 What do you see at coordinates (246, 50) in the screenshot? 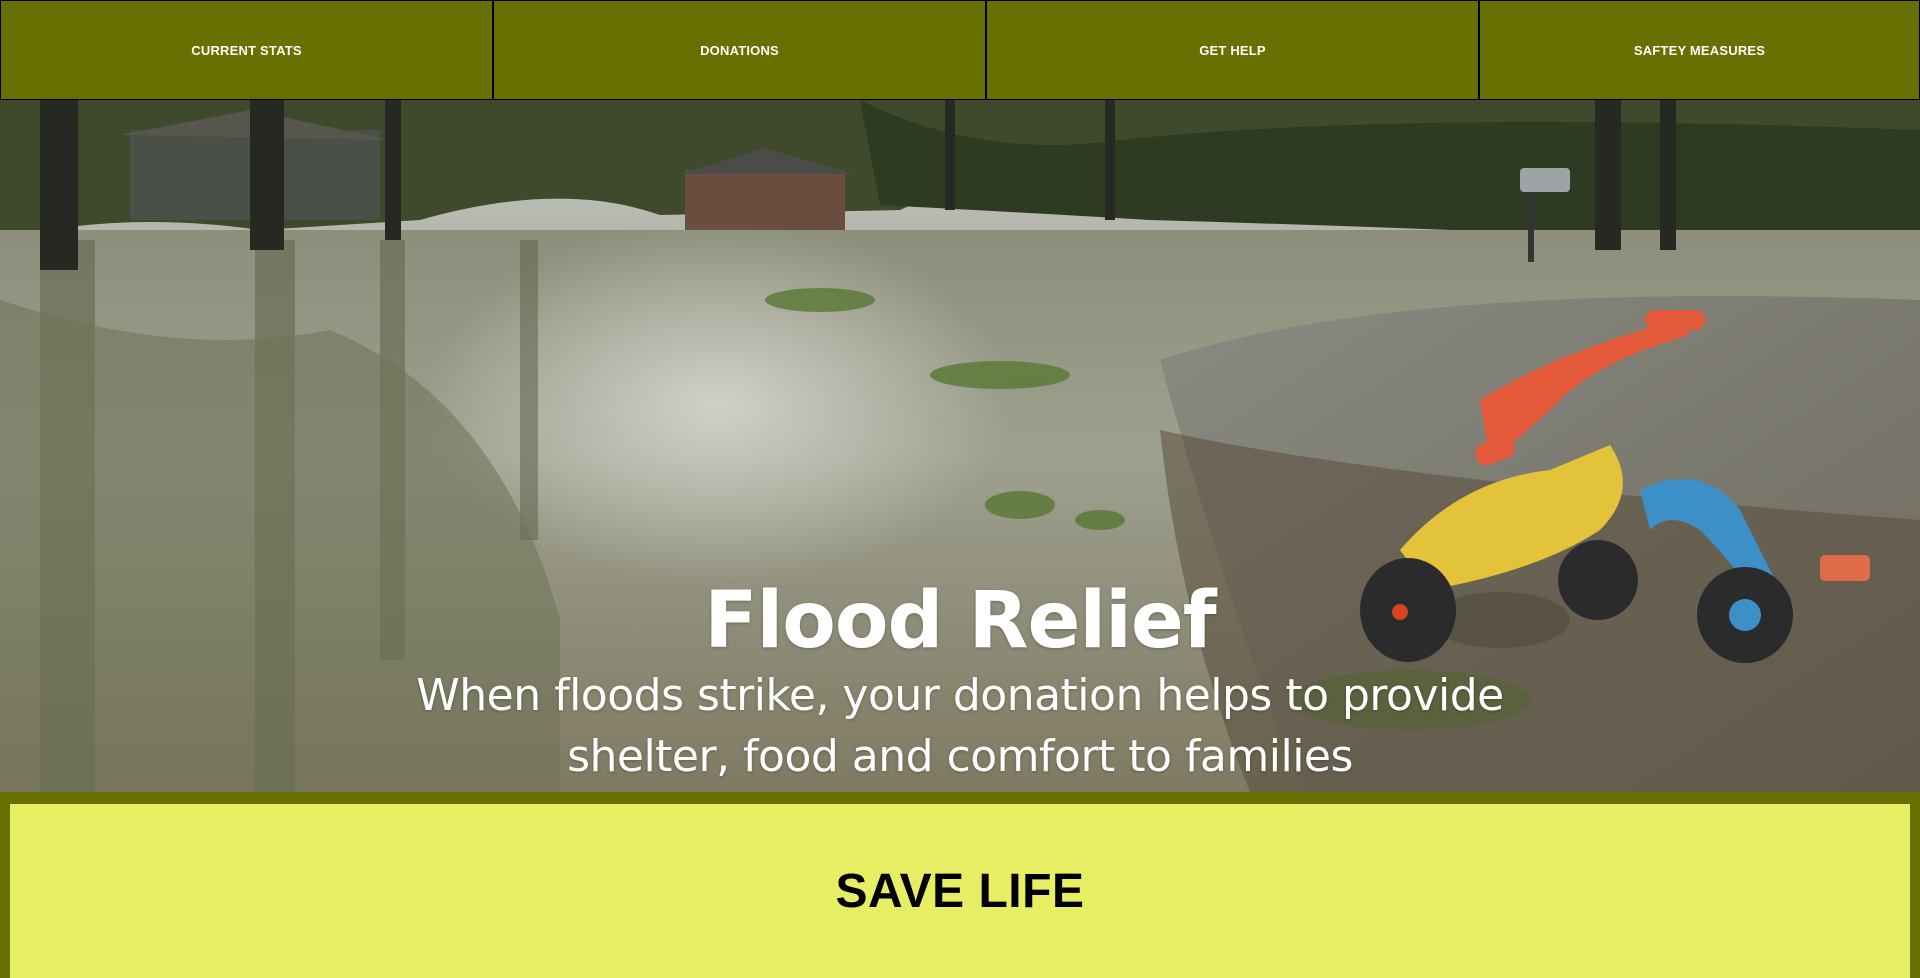
I see `nav-current-stats: CURRENT STATS` at bounding box center [246, 50].